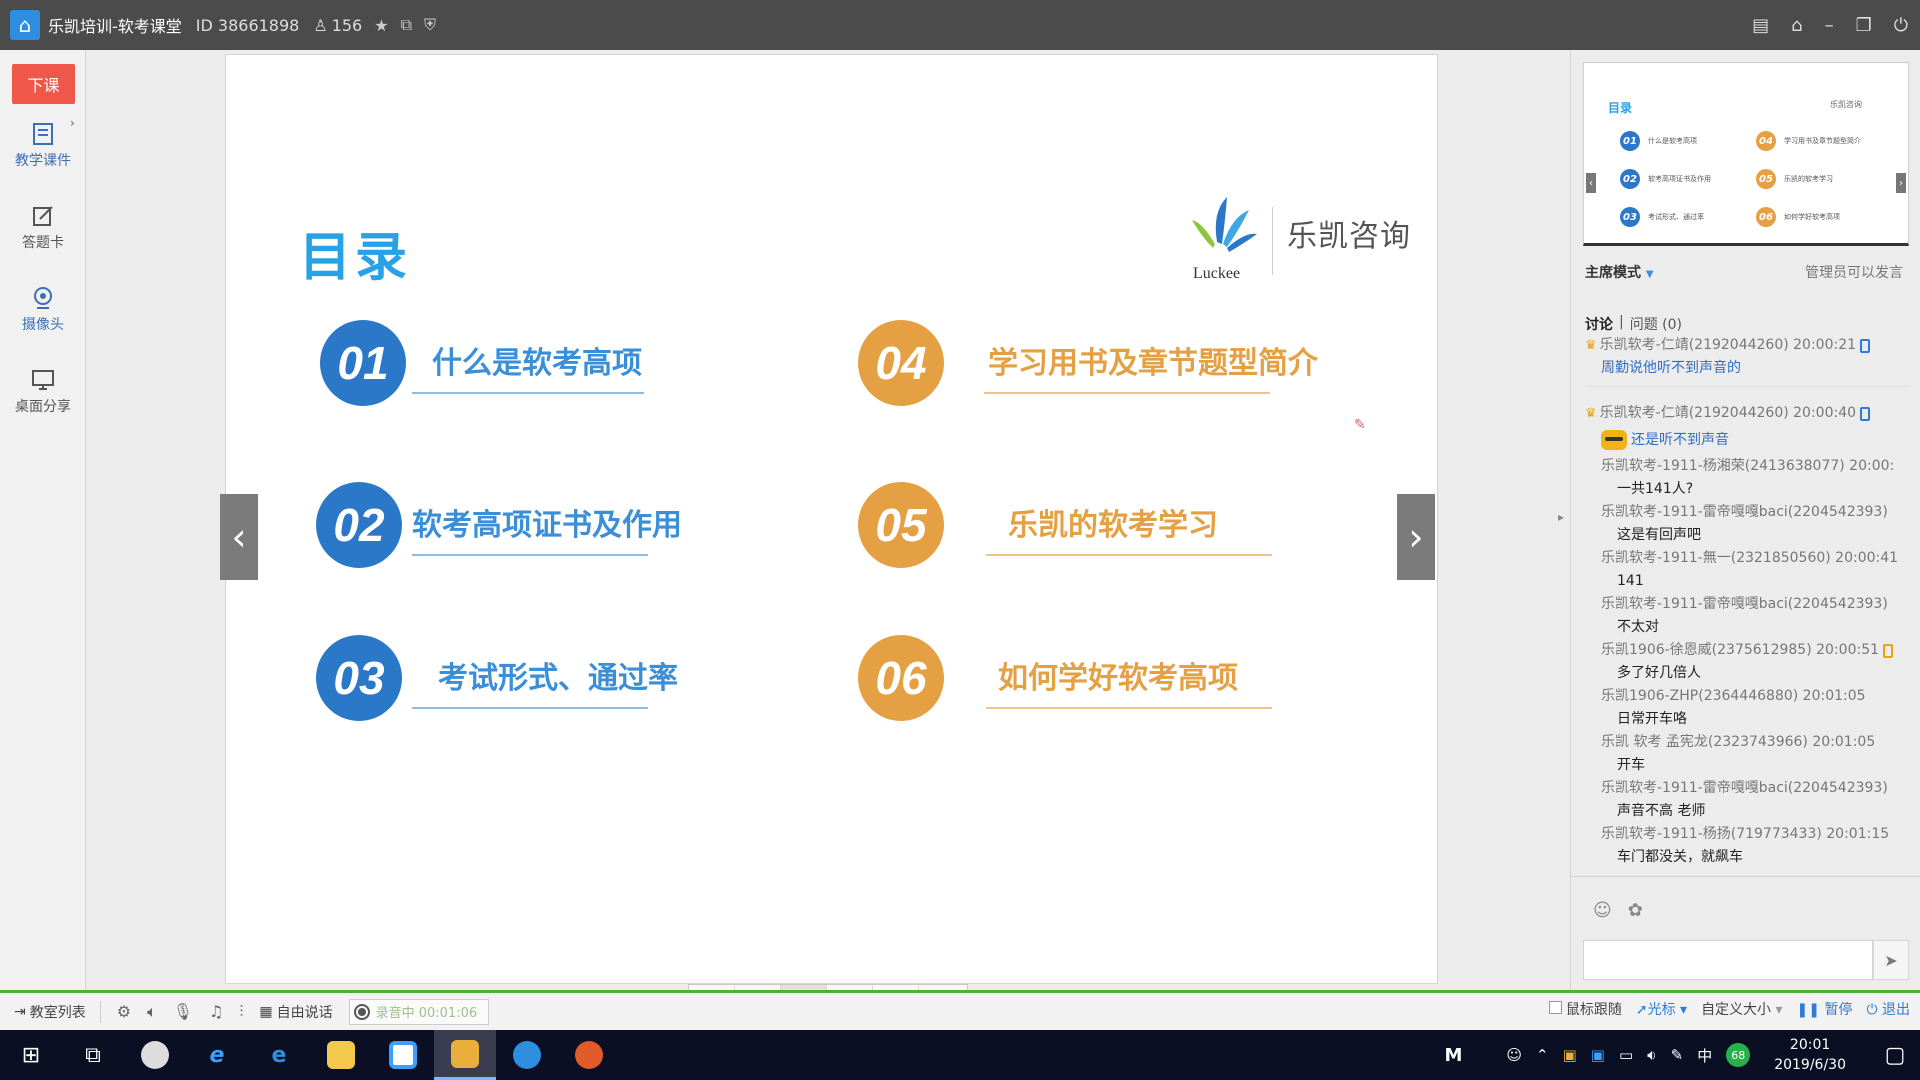  What do you see at coordinates (1744, 604) in the screenshot?
I see `message-sender: 乐凯软考-1911-雷帝嘎嘎baci(2204542393)` at bounding box center [1744, 604].